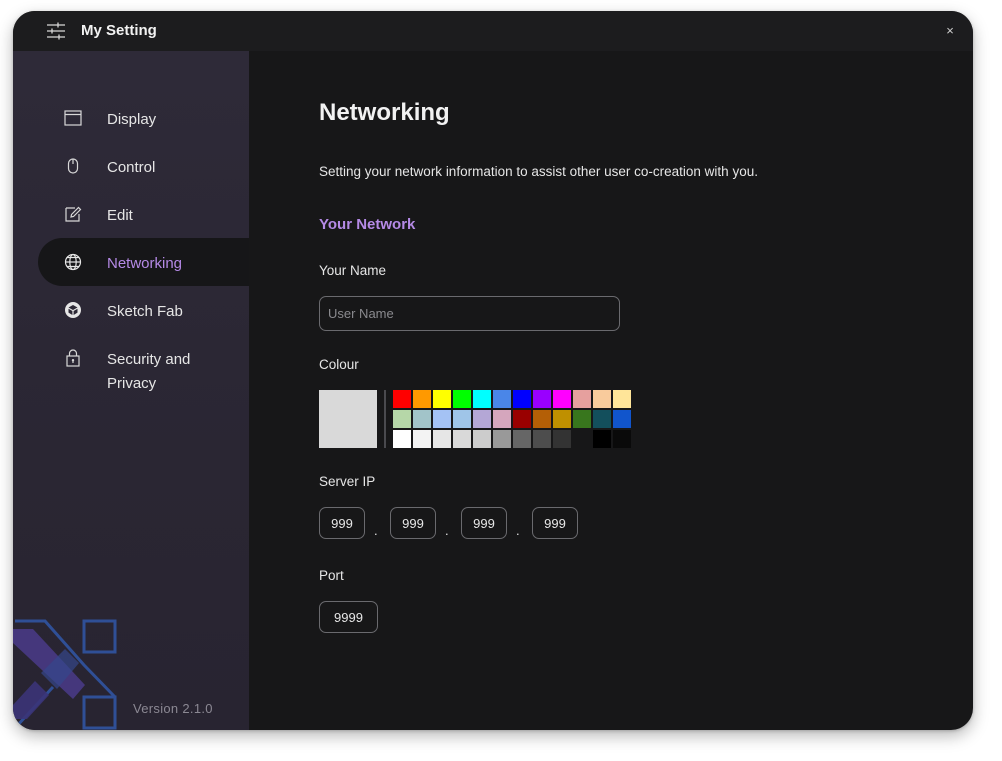  Describe the element at coordinates (56, 31) in the screenshot. I see `sliders-icon` at that location.